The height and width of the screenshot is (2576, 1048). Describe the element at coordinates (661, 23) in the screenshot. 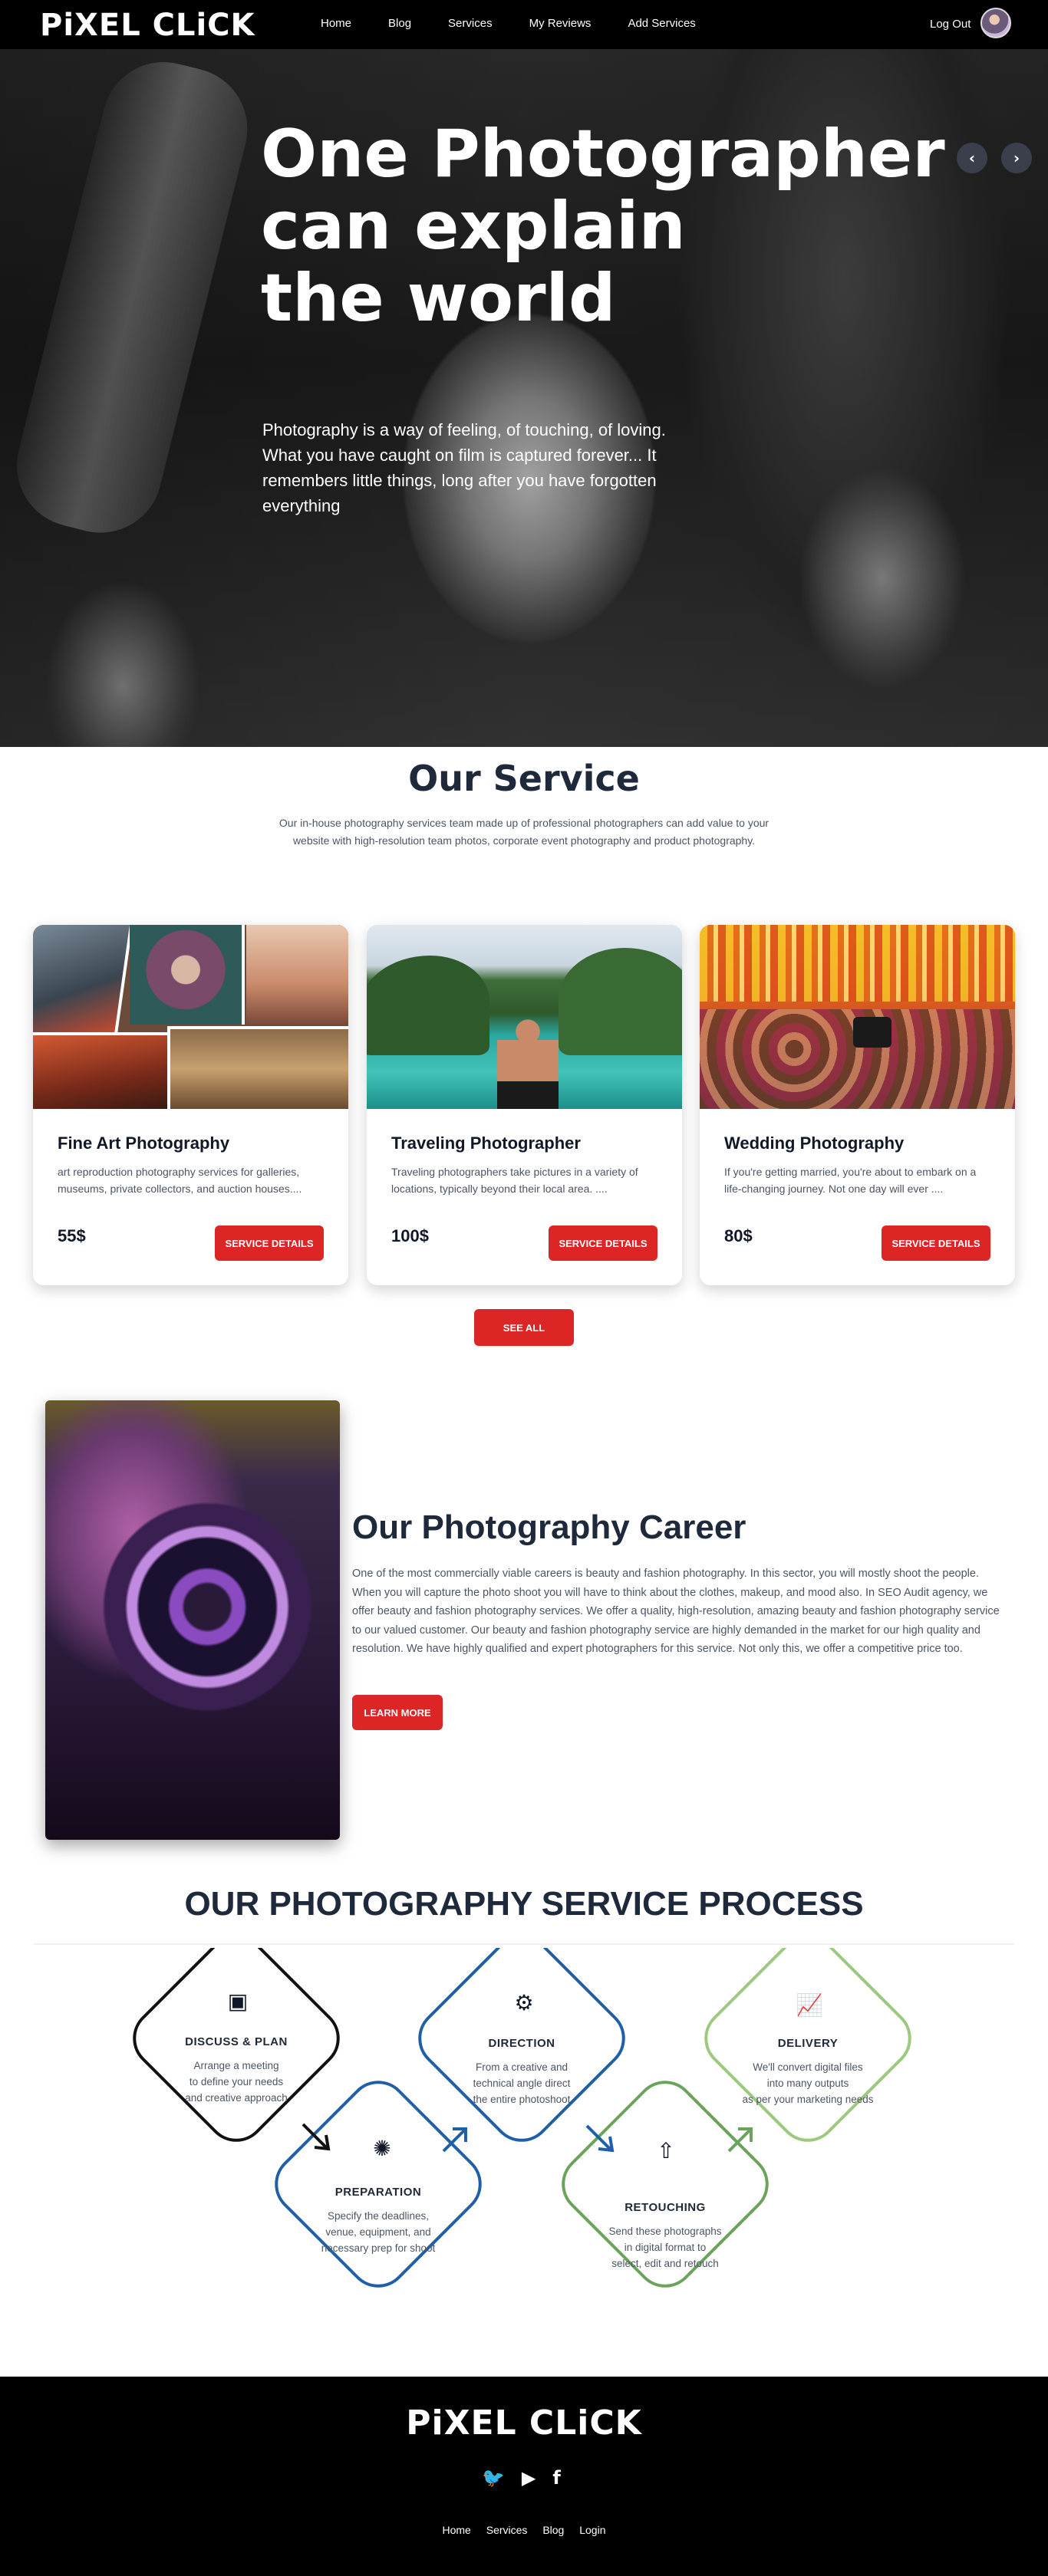

I see `nav-add-services-link: Add Services` at that location.